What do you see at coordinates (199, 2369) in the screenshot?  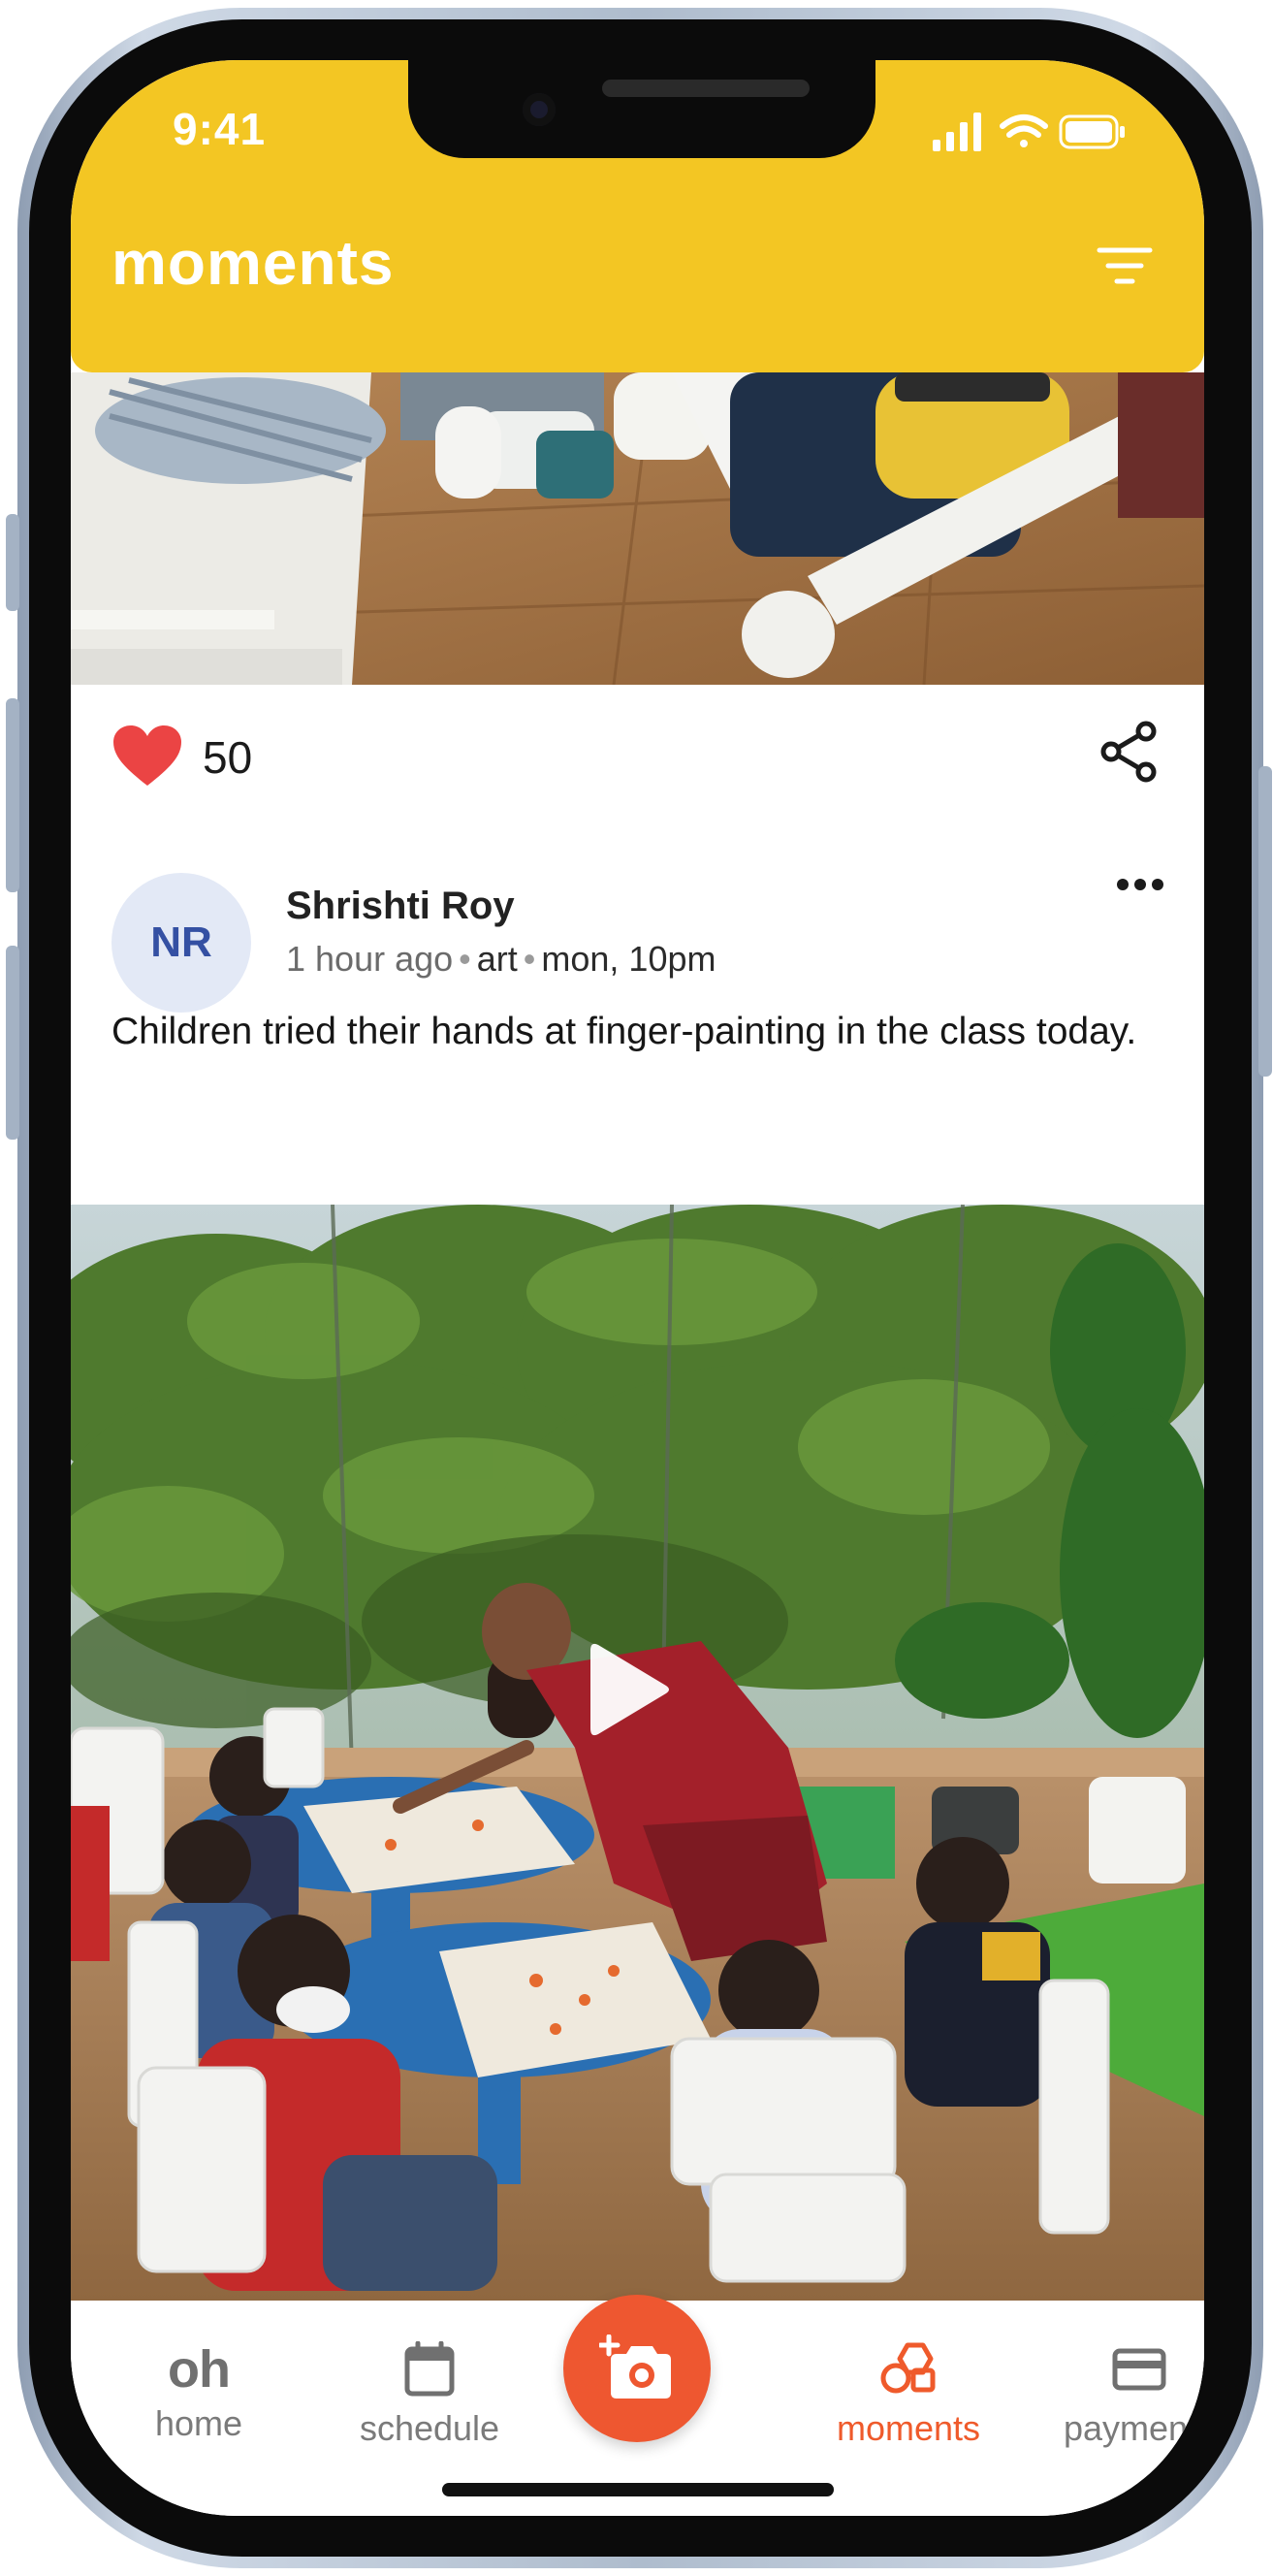 I see `oh-logo: oh` at bounding box center [199, 2369].